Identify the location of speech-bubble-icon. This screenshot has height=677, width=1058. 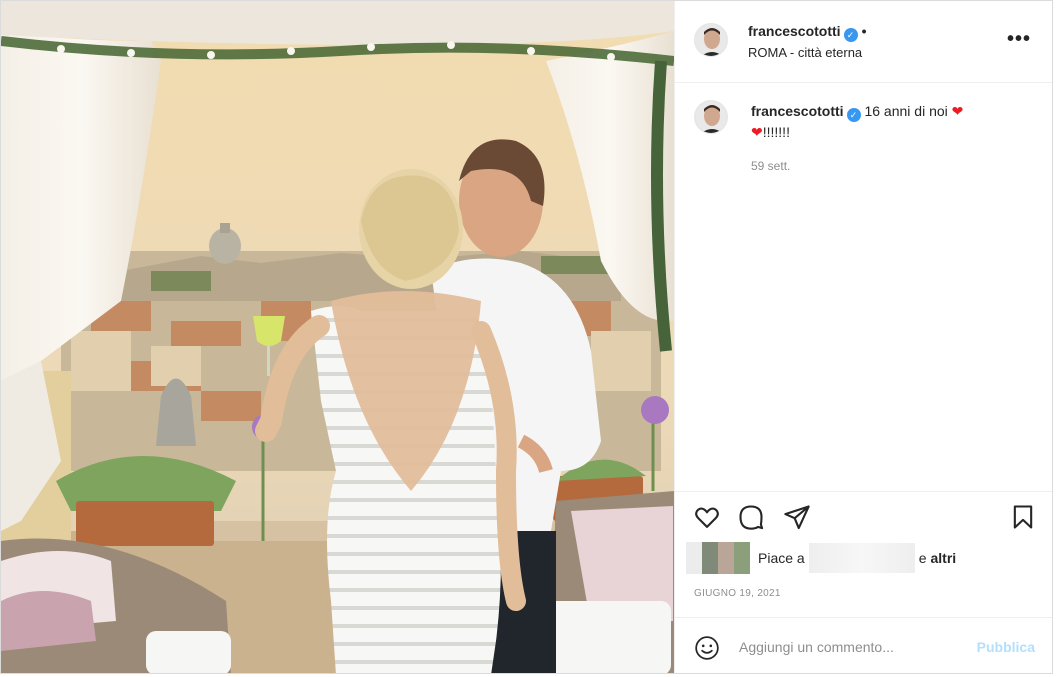
(751, 517).